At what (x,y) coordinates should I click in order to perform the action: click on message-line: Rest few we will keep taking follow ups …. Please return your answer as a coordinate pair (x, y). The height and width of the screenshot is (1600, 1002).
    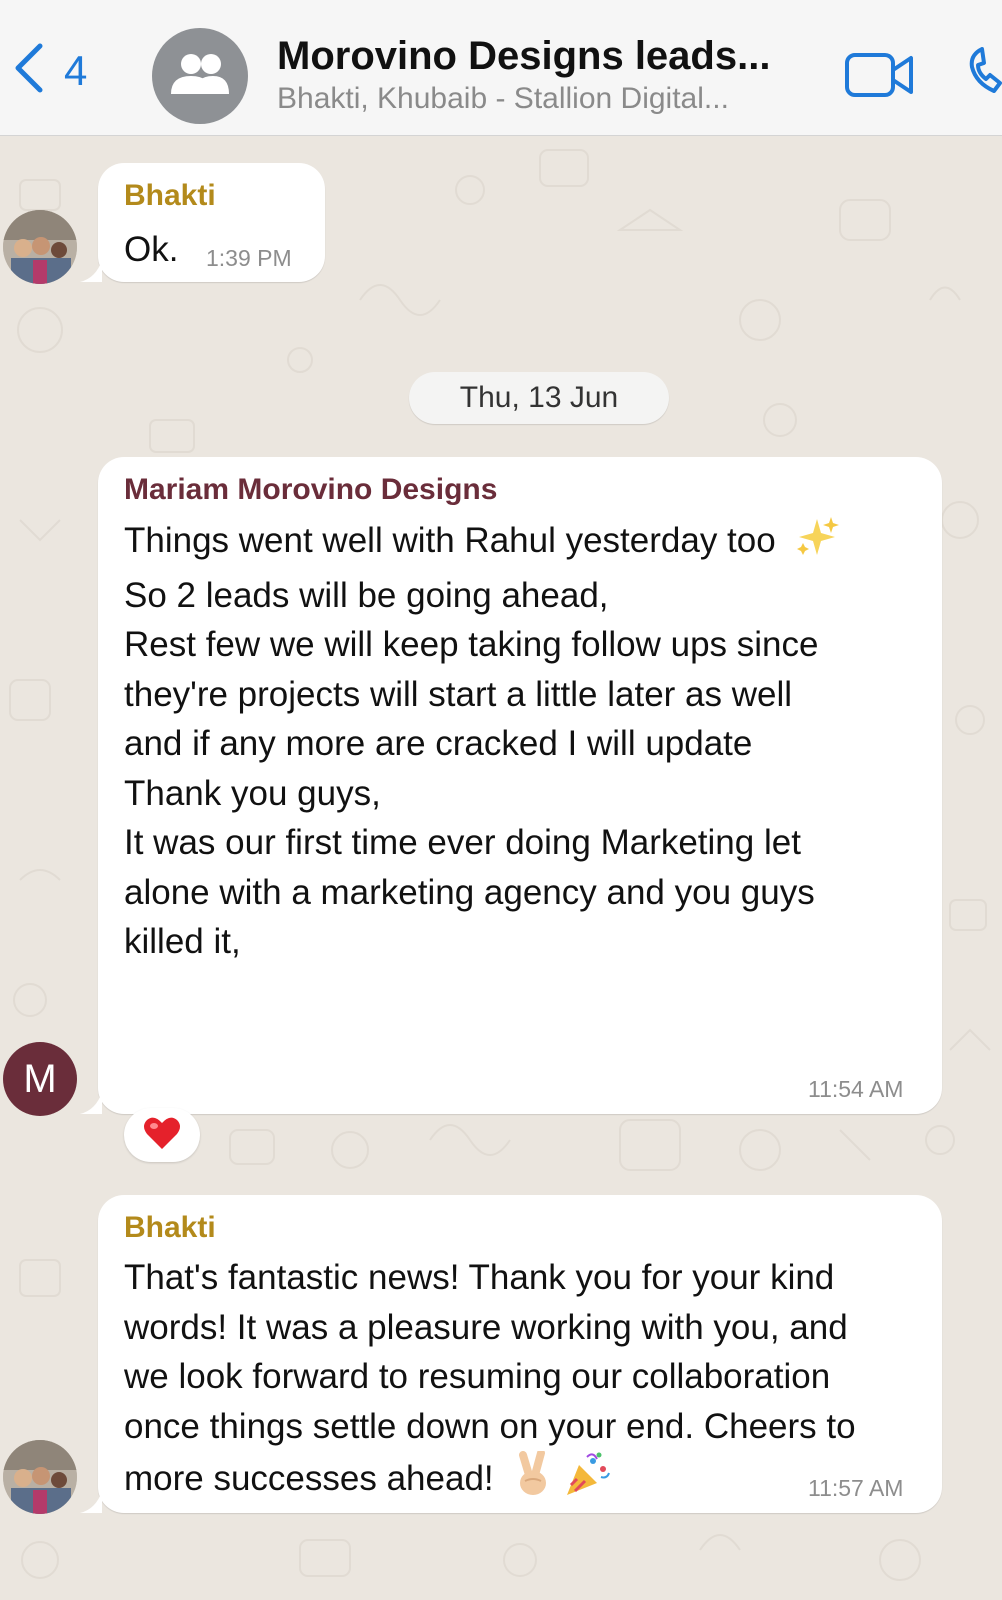
    Looking at the image, I should click on (471, 644).